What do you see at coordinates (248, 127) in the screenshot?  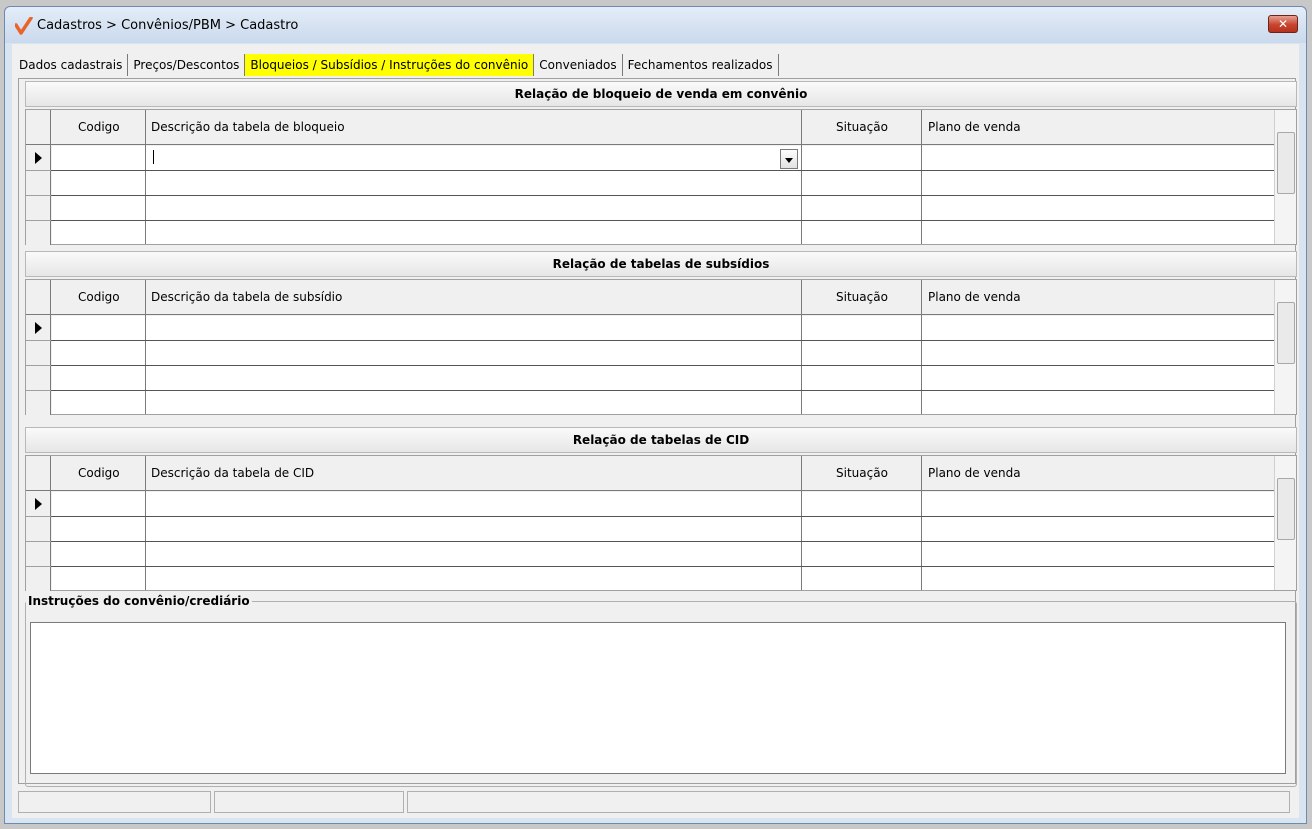 I see `column-header-descricao: Descrição da tabela de bloqueio` at bounding box center [248, 127].